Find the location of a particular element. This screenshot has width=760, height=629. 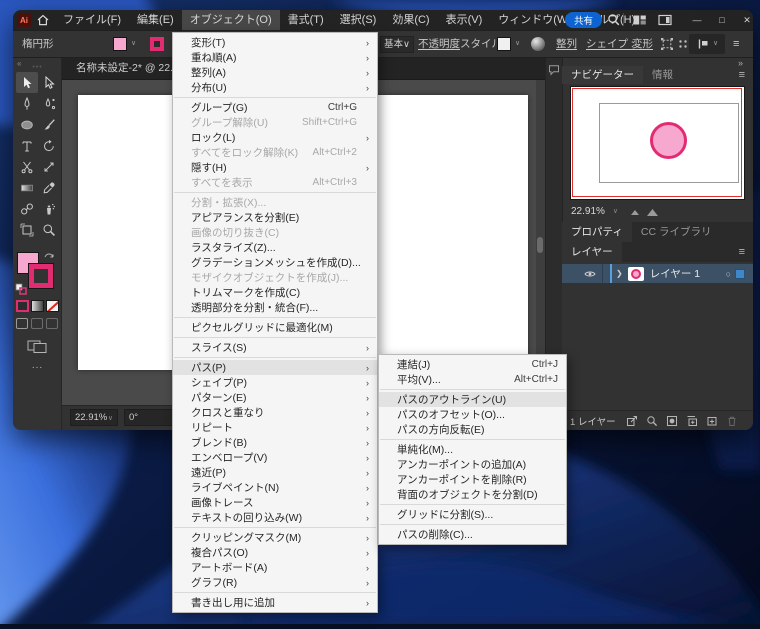

search-icon is located at coordinates (614, 20).